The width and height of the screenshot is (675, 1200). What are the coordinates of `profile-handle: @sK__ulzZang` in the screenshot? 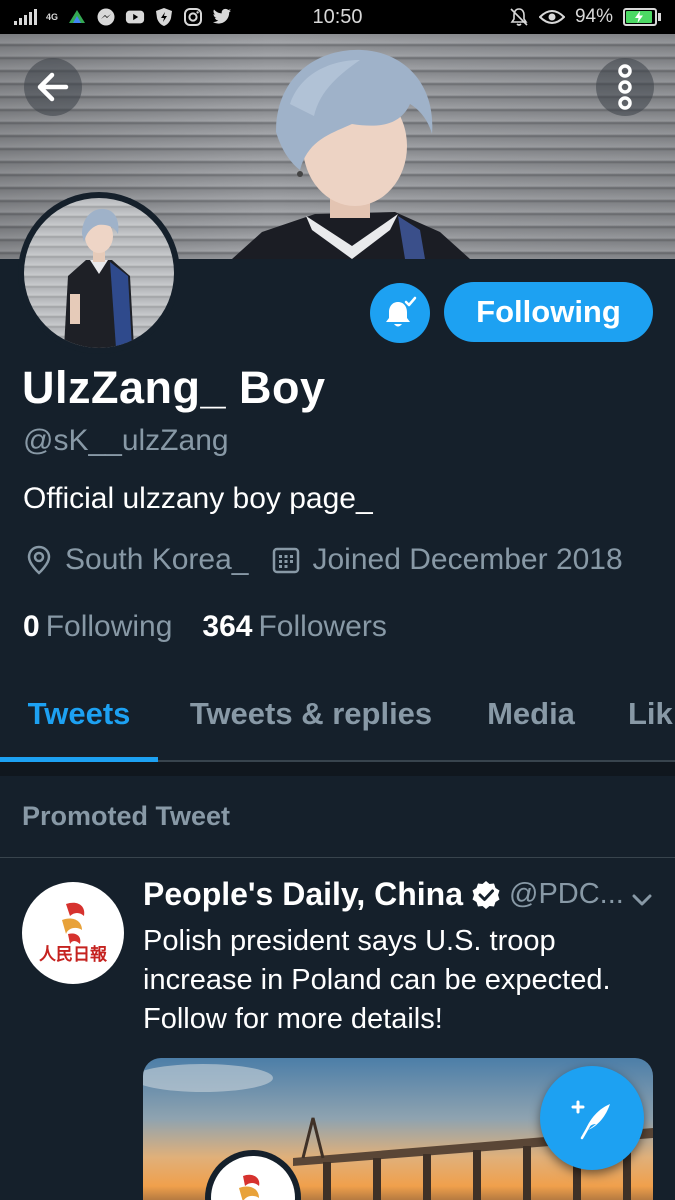 It's located at (126, 440).